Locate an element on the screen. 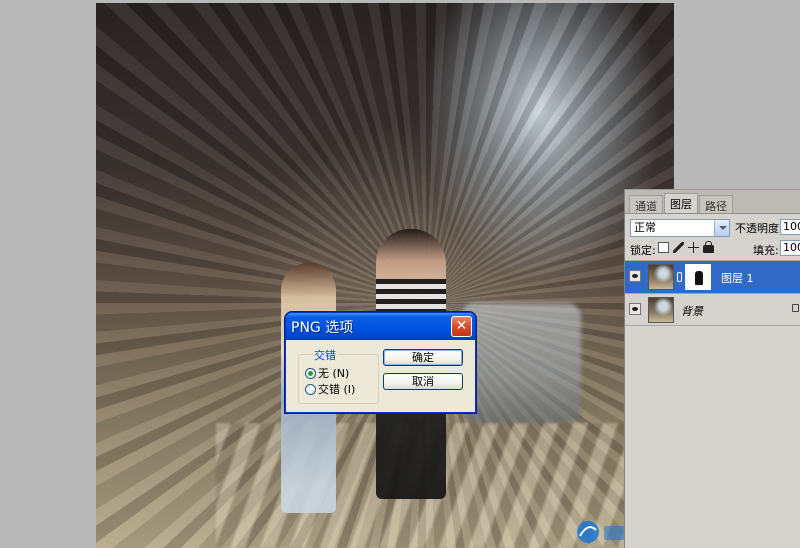 This screenshot has width=800, height=548. move-icon is located at coordinates (693, 247).